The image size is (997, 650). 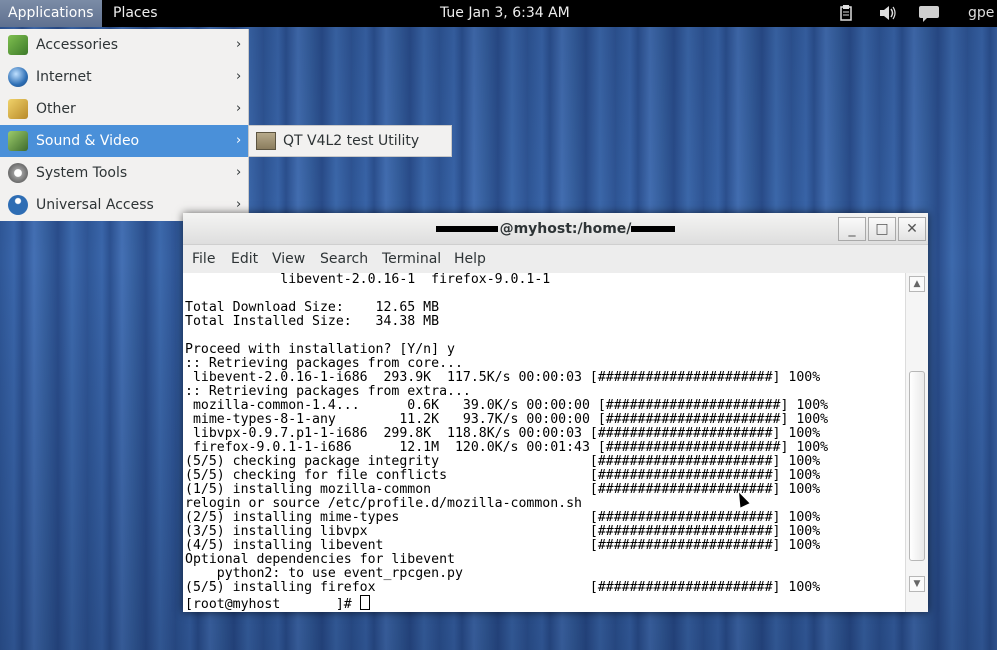 I want to click on accessories-icon, so click(x=18, y=45).